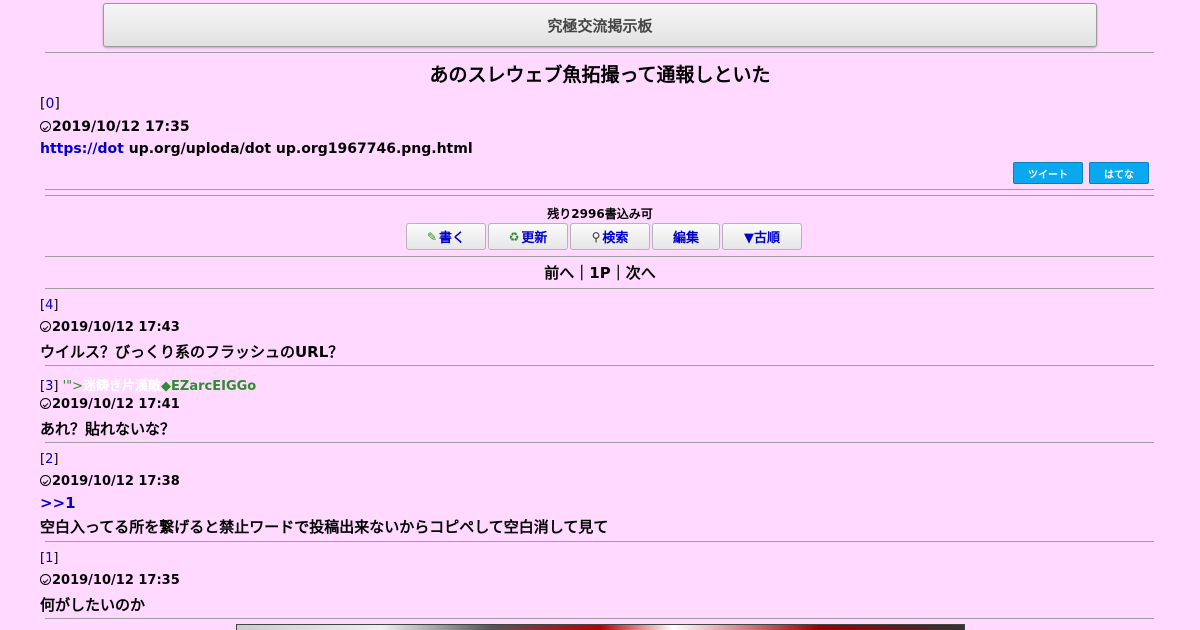 Image resolution: width=1200 pixels, height=630 pixels. I want to click on hatena-button: はてな, so click(1119, 173).